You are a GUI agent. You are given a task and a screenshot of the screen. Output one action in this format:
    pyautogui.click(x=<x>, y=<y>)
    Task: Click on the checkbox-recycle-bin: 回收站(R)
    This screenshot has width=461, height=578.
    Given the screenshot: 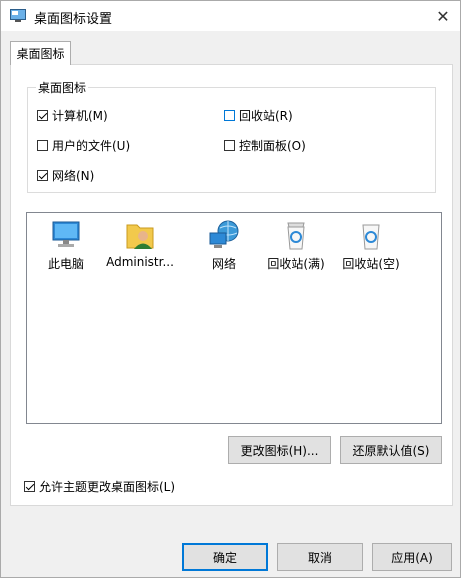 What is the action you would take?
    pyautogui.click(x=258, y=115)
    